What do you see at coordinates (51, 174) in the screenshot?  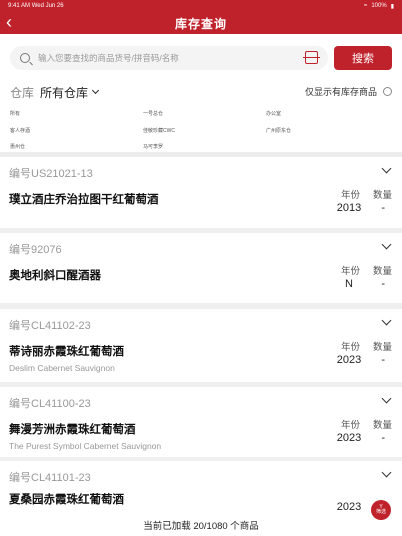 I see `product-code: 编号US21021-13` at bounding box center [51, 174].